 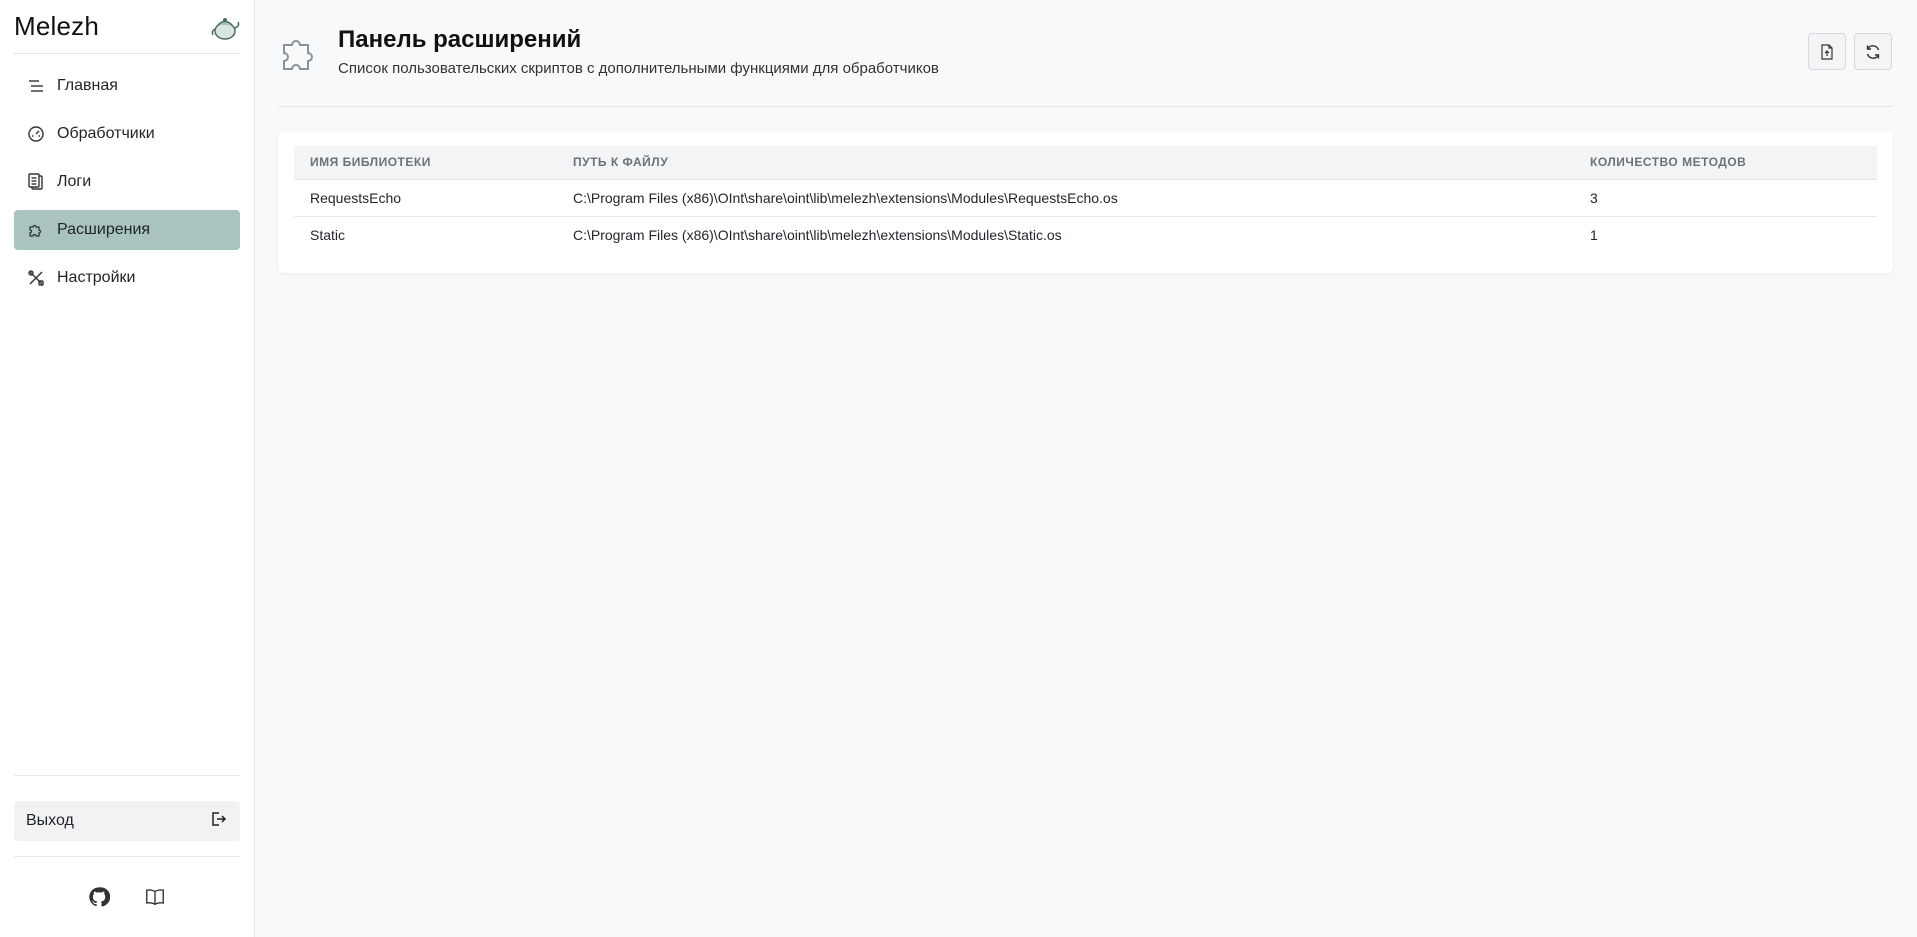 What do you see at coordinates (127, 821) in the screenshot?
I see `logout-button: Выход` at bounding box center [127, 821].